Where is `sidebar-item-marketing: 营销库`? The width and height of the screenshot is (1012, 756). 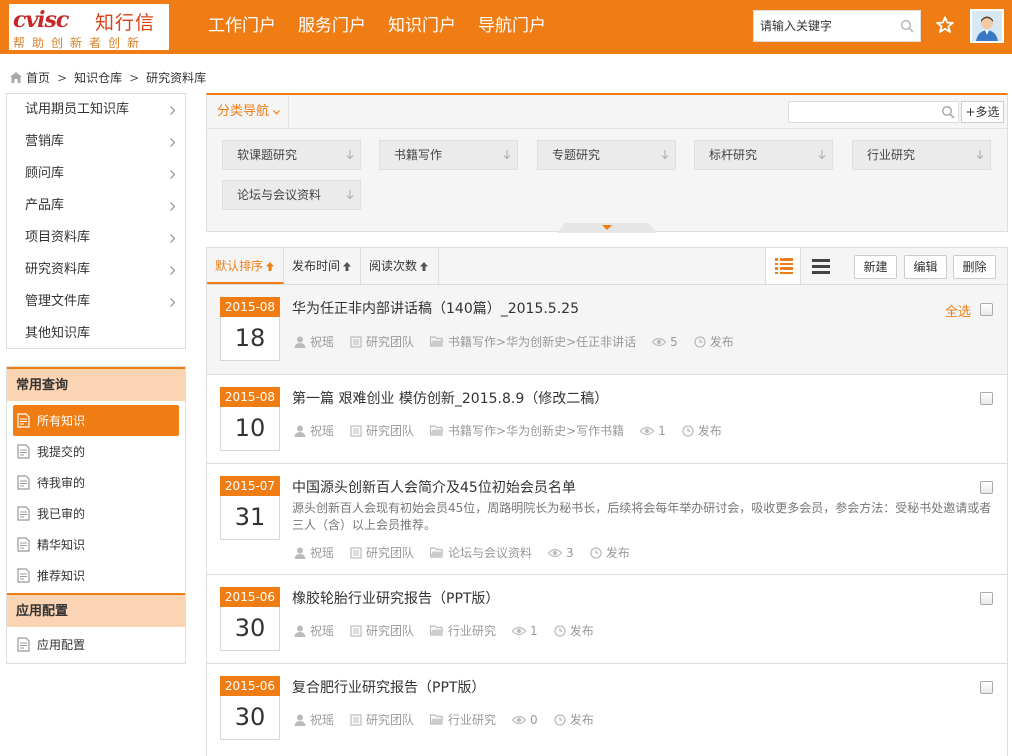 sidebar-item-marketing: 营销库 is located at coordinates (96, 142).